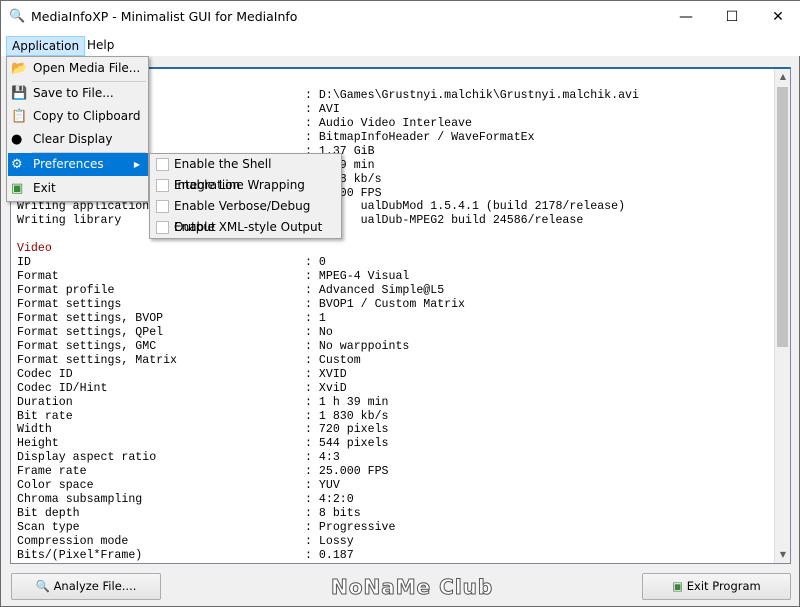 The height and width of the screenshot is (607, 800). Describe the element at coordinates (322, 486) in the screenshot. I see `info-value: : YUV` at that location.